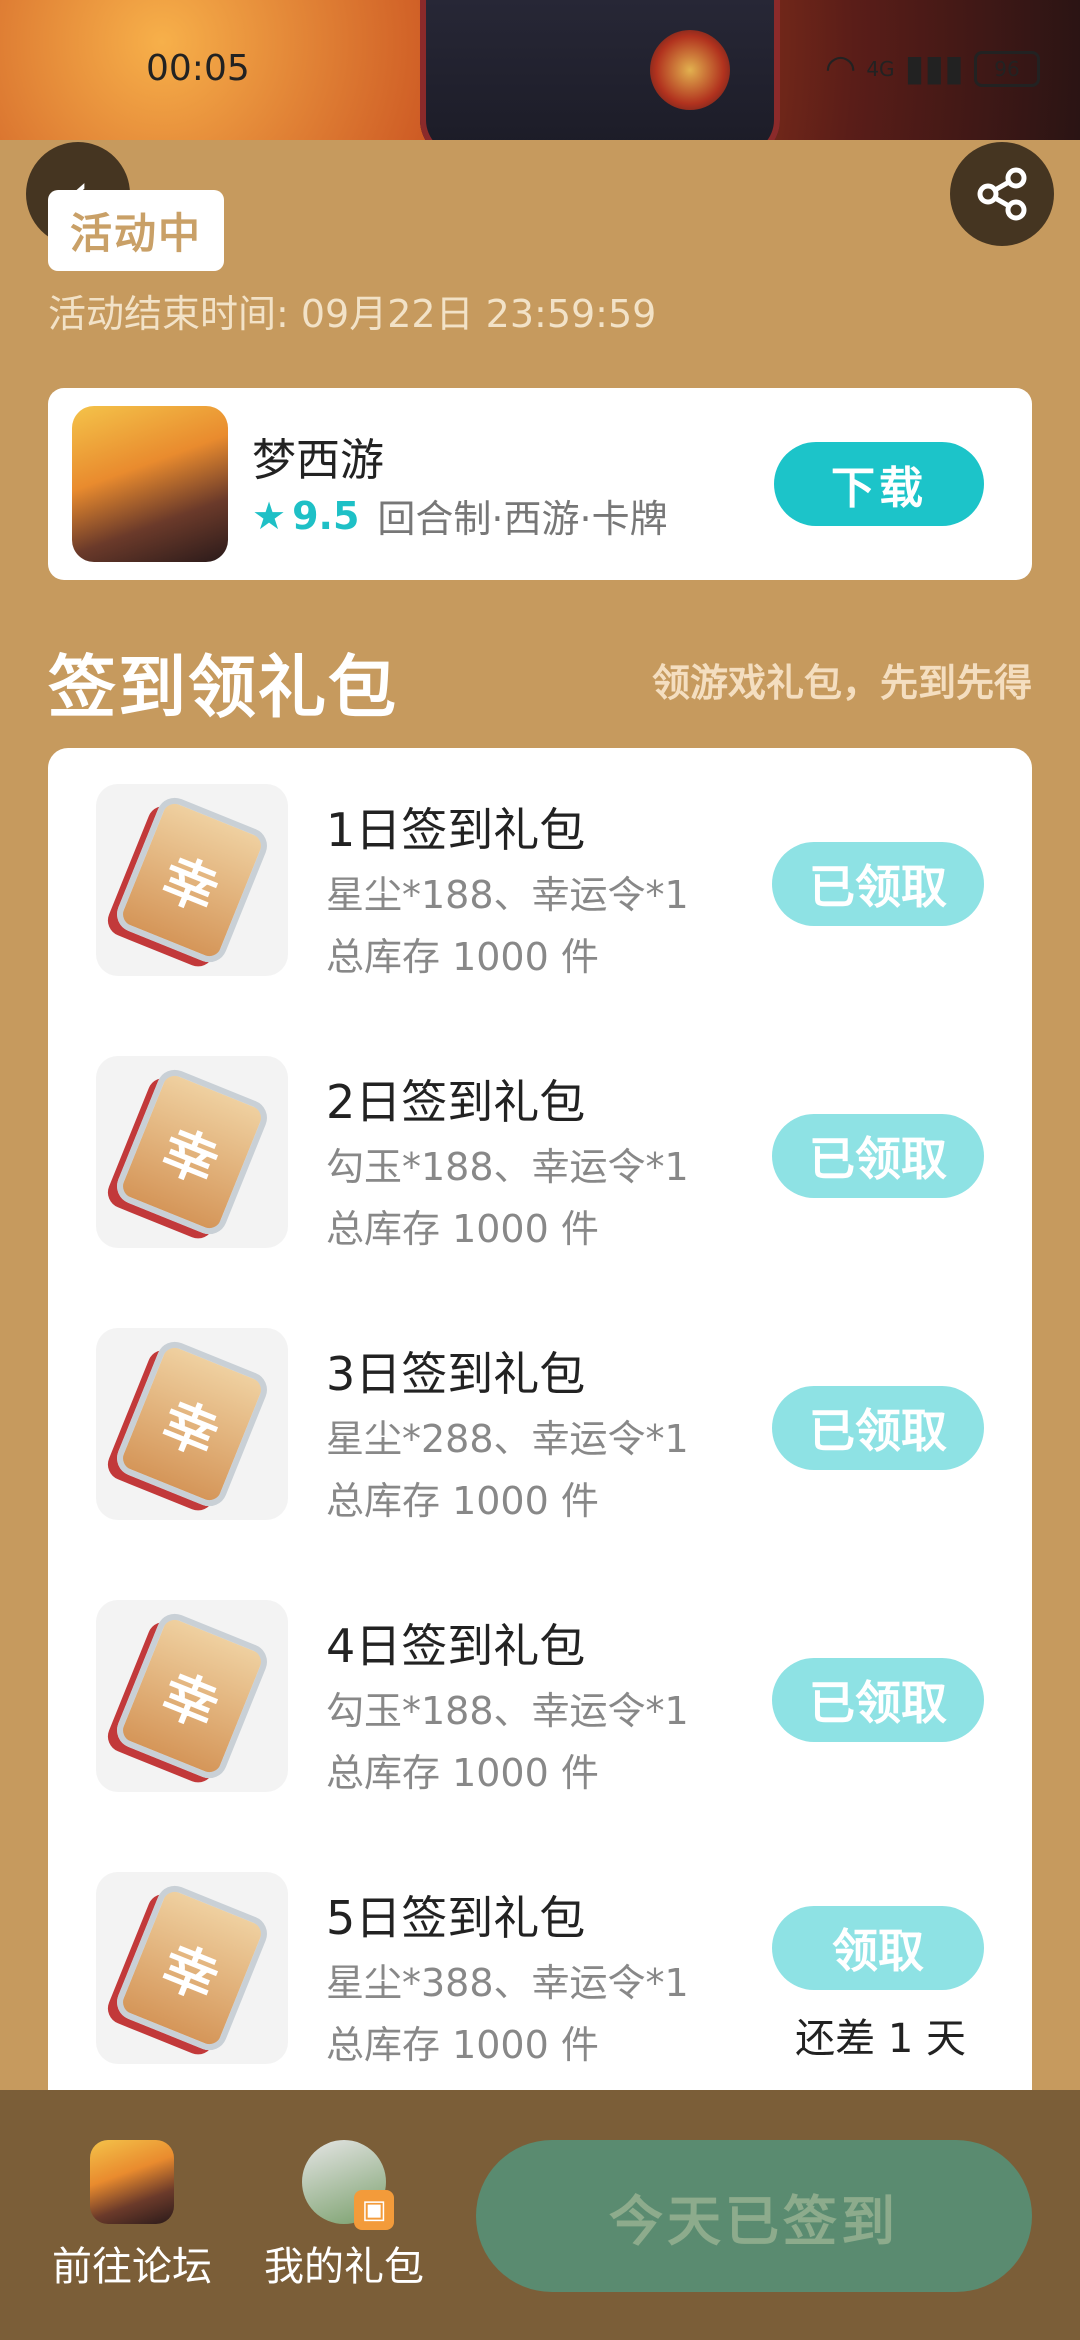 This screenshot has width=1080, height=2340. I want to click on gift-item: 幸 4日签到礼包 勾玉*188、幸运令*1 总库存 1000 件 已领取, so click(540, 1679).